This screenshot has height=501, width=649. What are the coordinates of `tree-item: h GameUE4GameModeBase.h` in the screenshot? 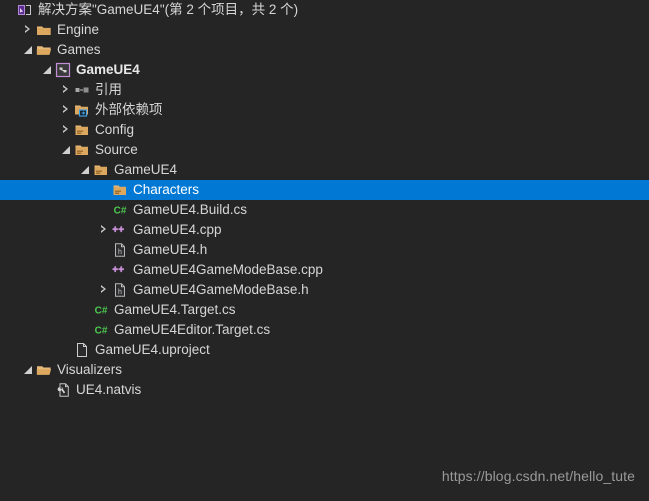 It's located at (324, 290).